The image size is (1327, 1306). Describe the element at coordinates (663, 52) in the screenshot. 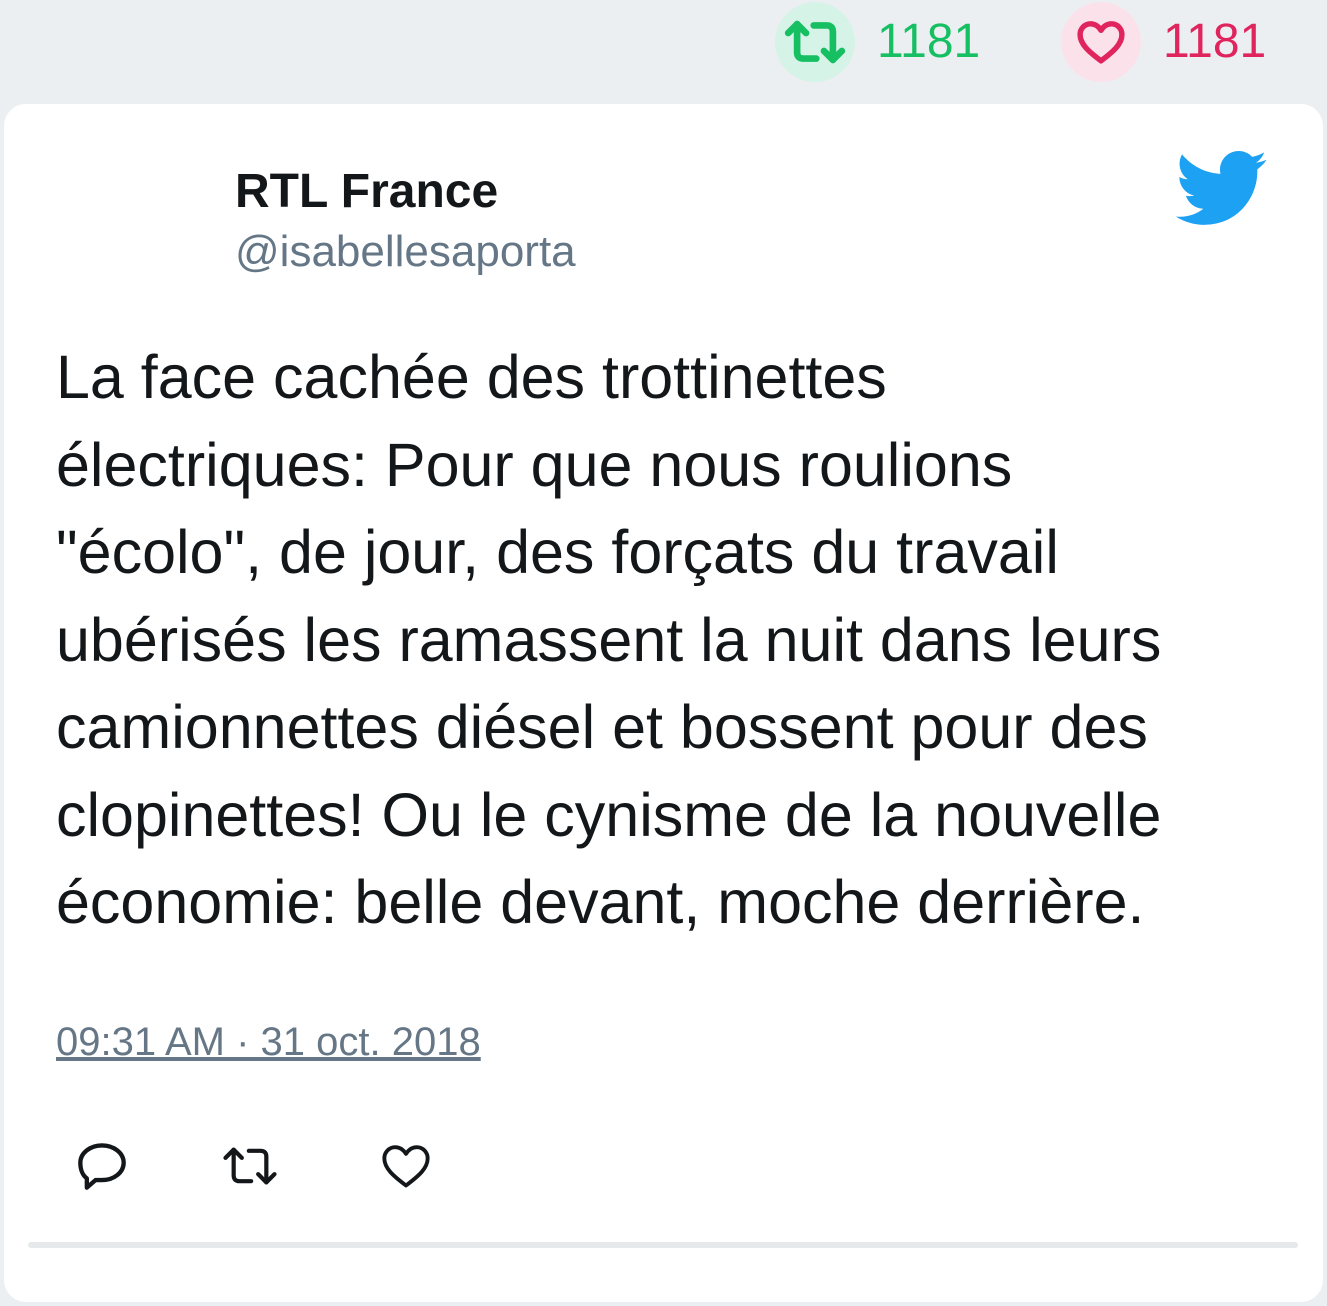

I see `stats-bar: 1181 1181` at that location.